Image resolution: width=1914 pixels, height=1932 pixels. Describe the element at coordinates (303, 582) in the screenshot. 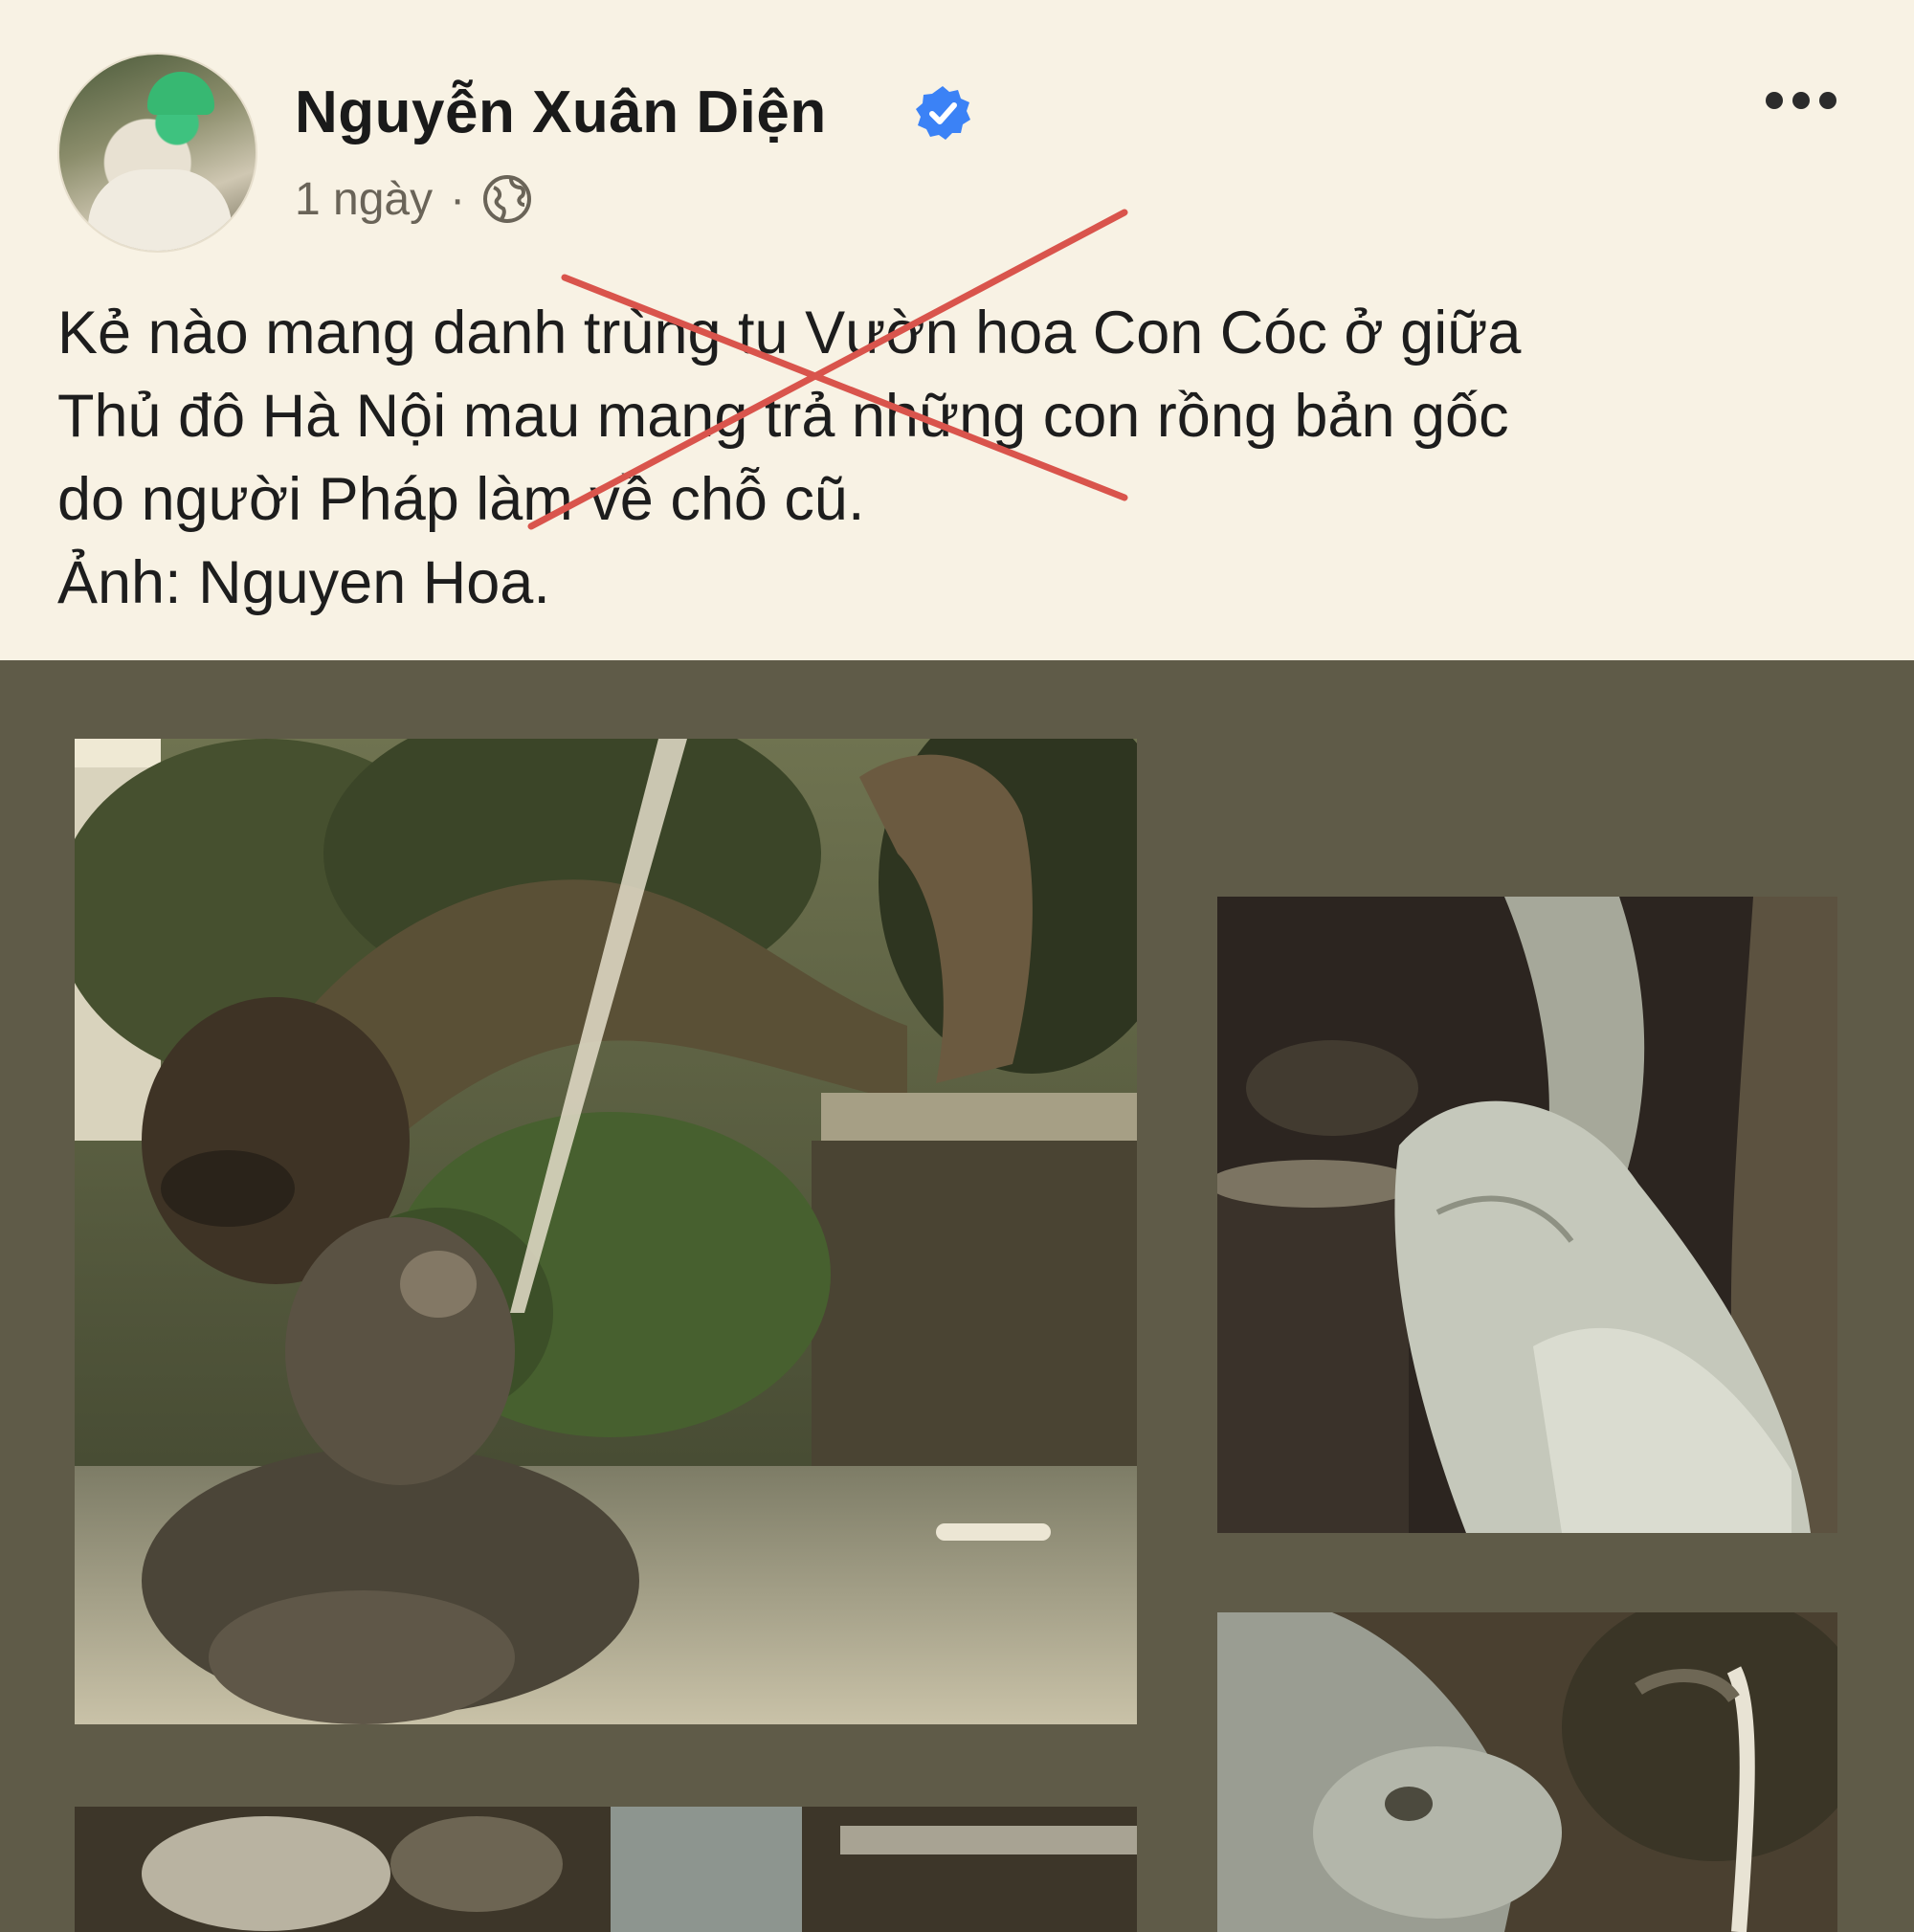

I see `photo-credit: Ảnh: Nguyen Hoa.` at that location.